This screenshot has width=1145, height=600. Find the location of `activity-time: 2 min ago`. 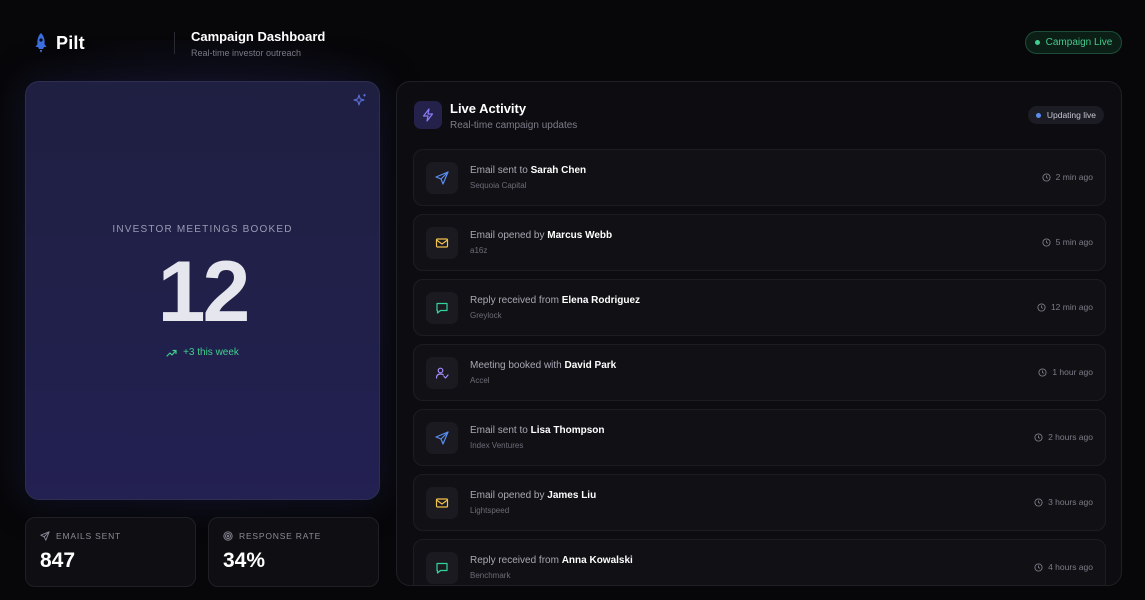

activity-time: 2 min ago is located at coordinates (1067, 177).